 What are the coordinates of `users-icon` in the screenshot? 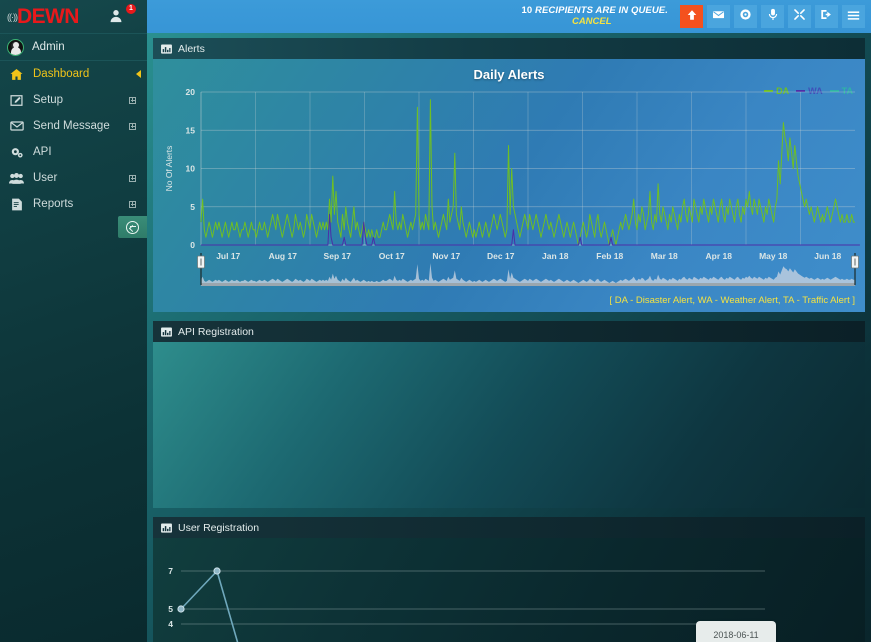 It's located at (16, 178).